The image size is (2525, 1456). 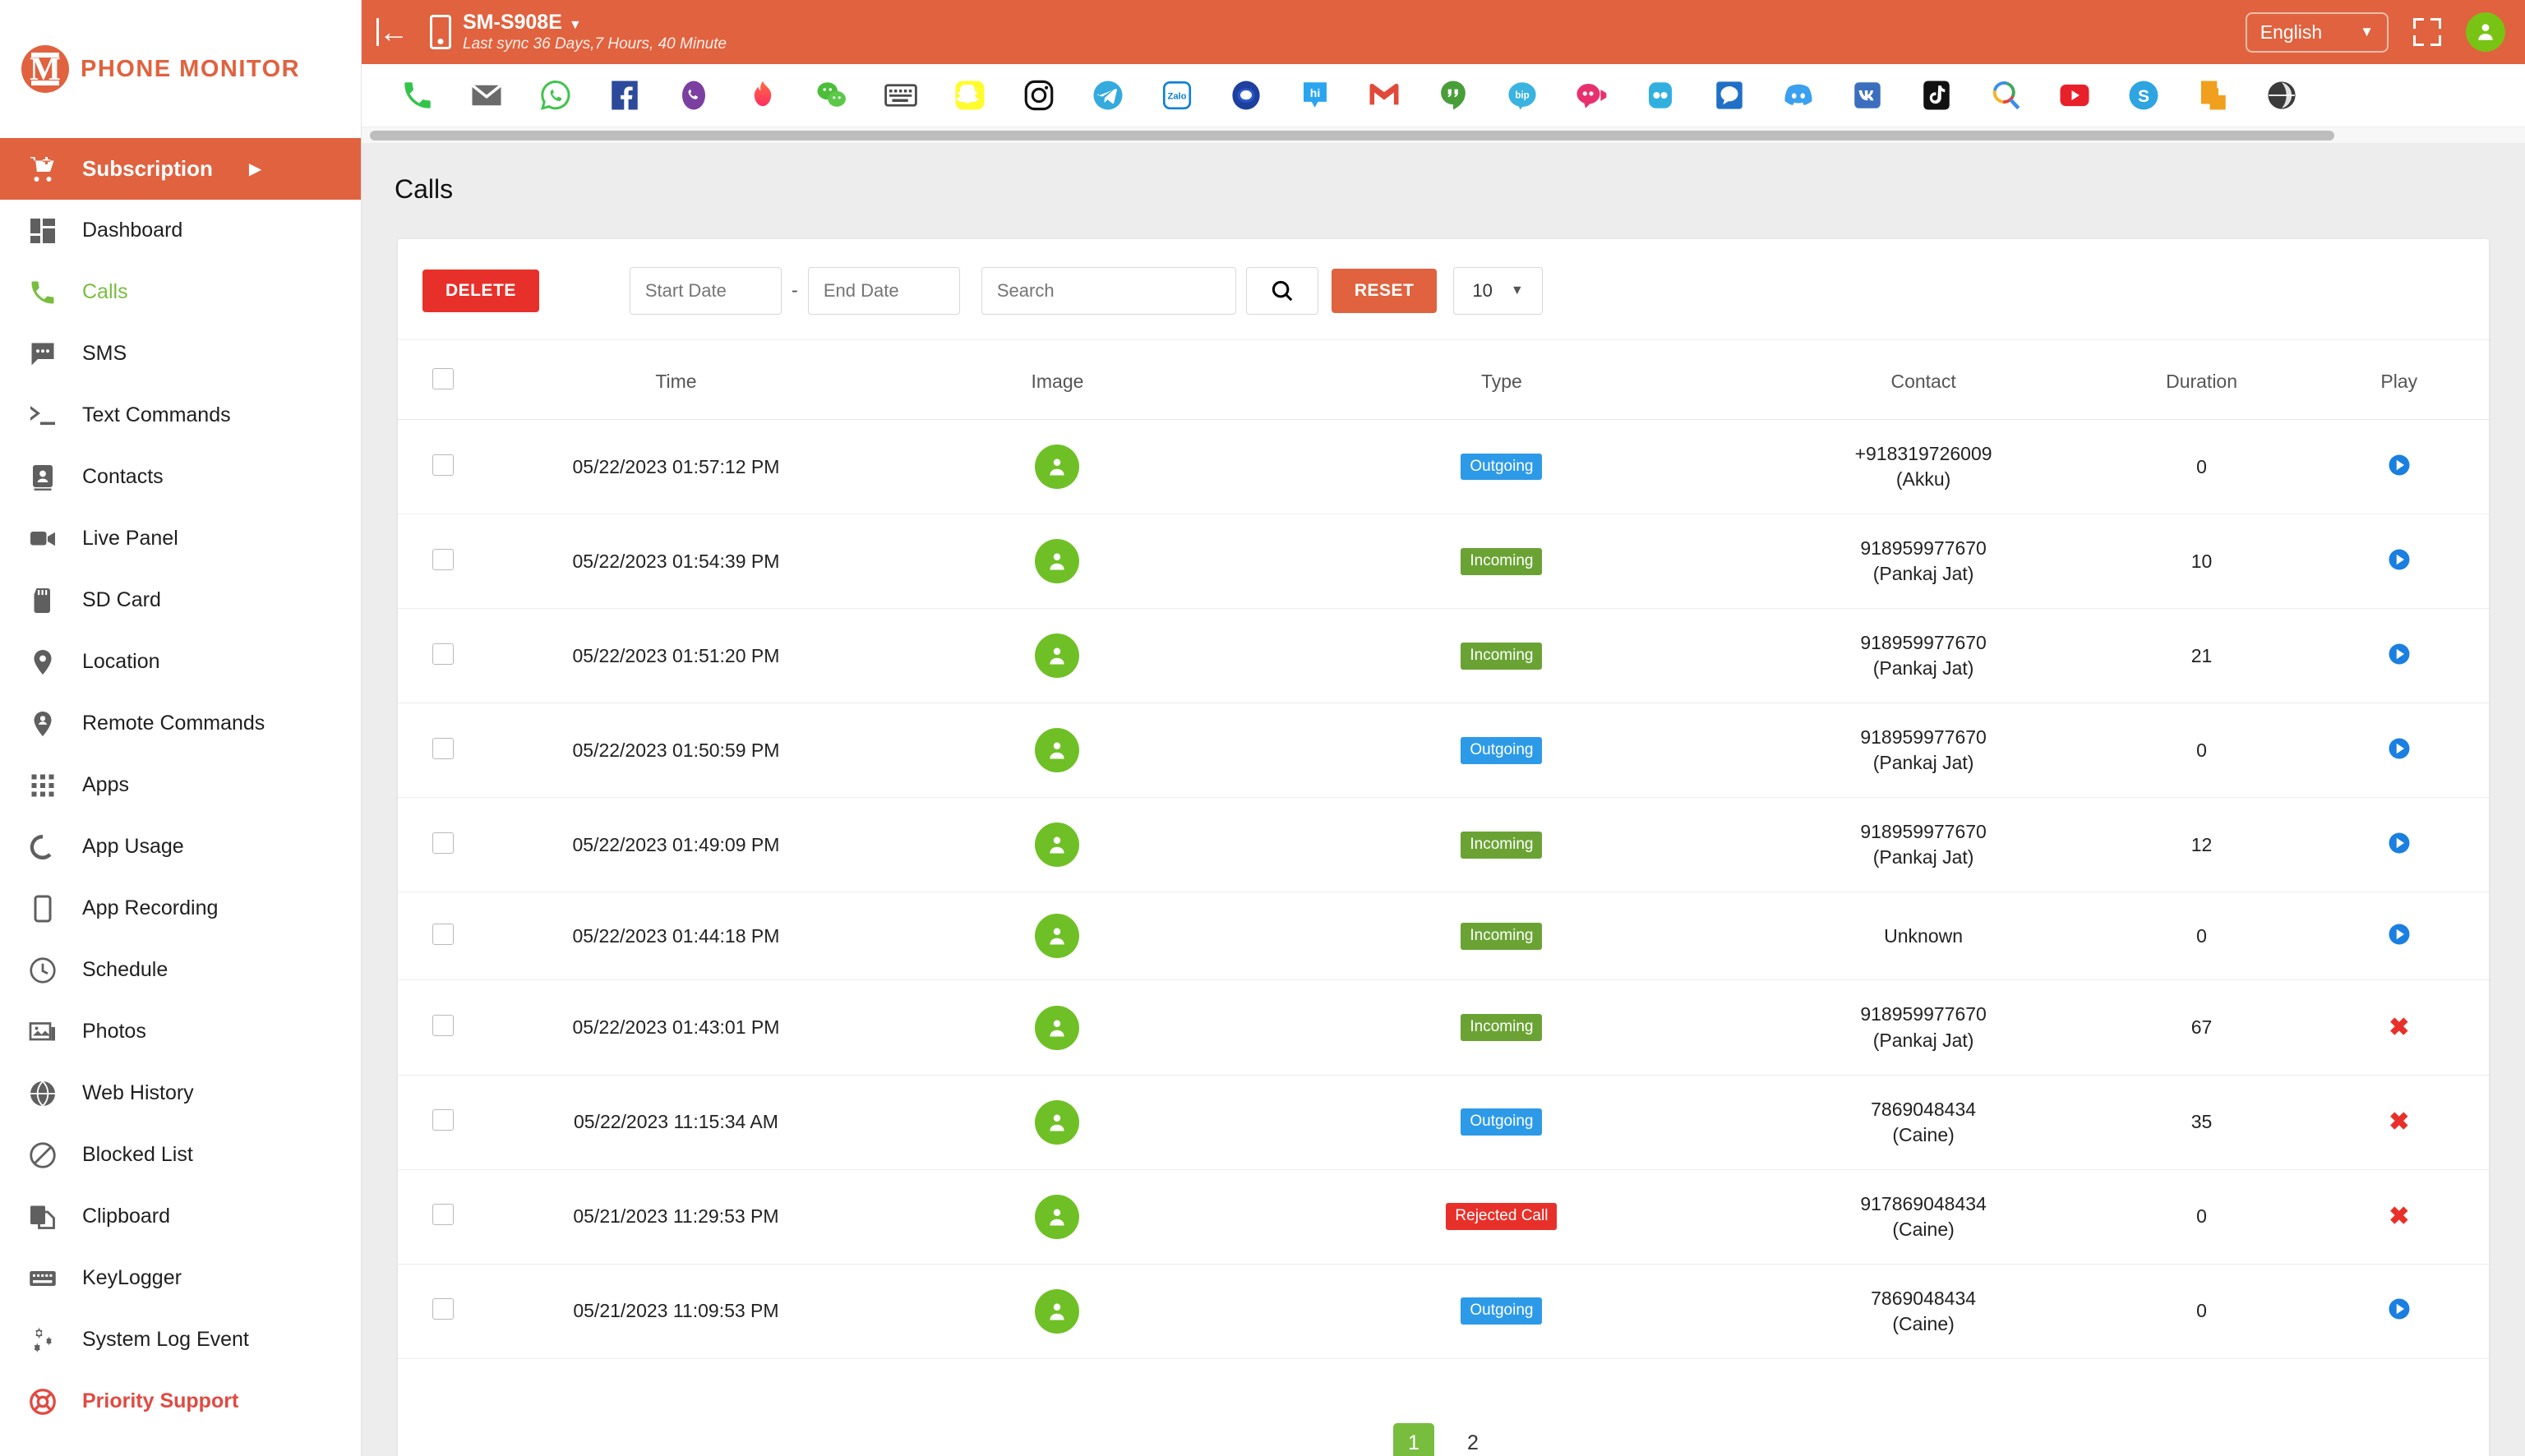 I want to click on gmail-icon, so click(x=1384, y=95).